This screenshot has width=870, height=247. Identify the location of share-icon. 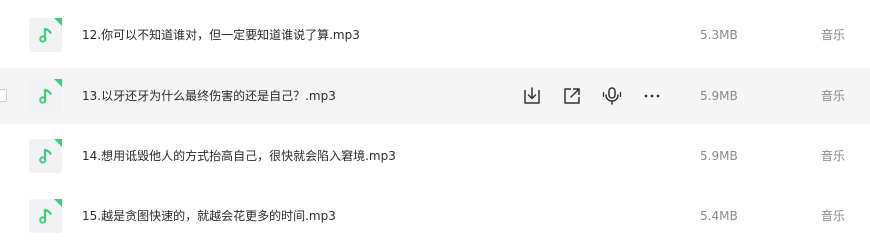
(572, 96).